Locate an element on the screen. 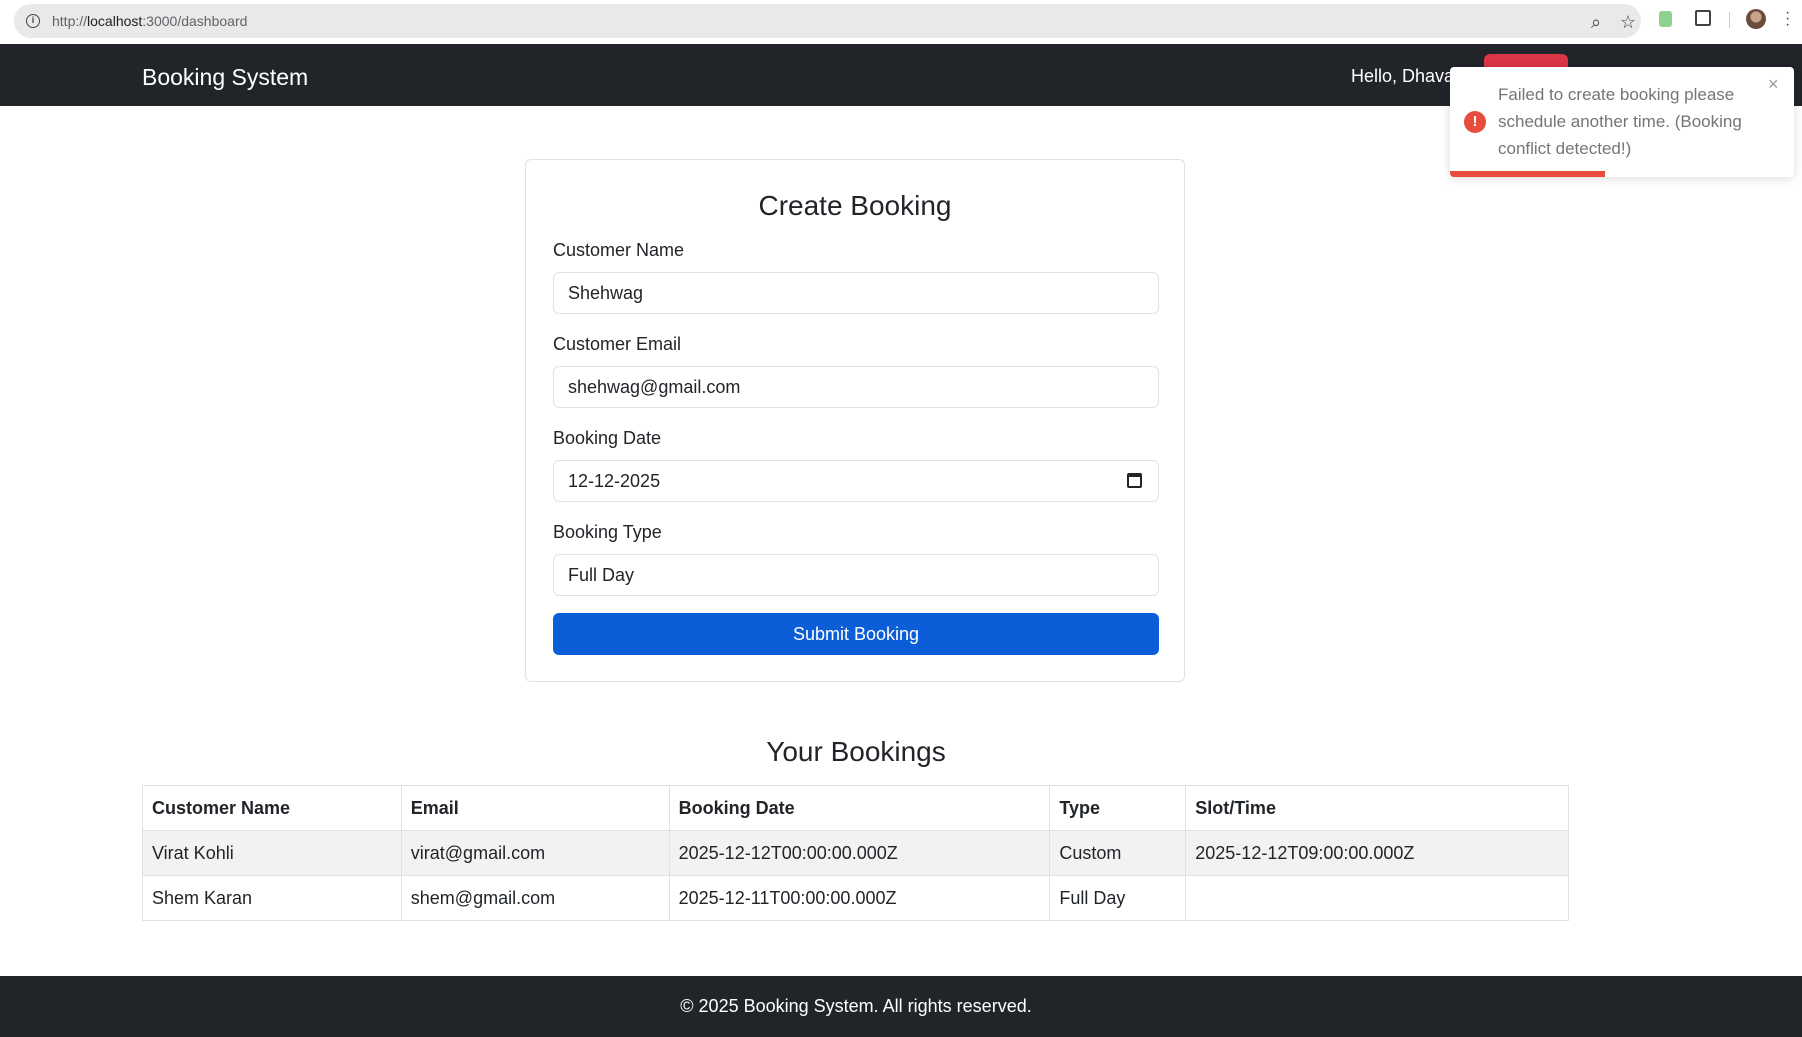 Image resolution: width=1802 pixels, height=1037 pixels. table-cell: 2025-12-12T09:00:00.000Z is located at coordinates (1377, 853).